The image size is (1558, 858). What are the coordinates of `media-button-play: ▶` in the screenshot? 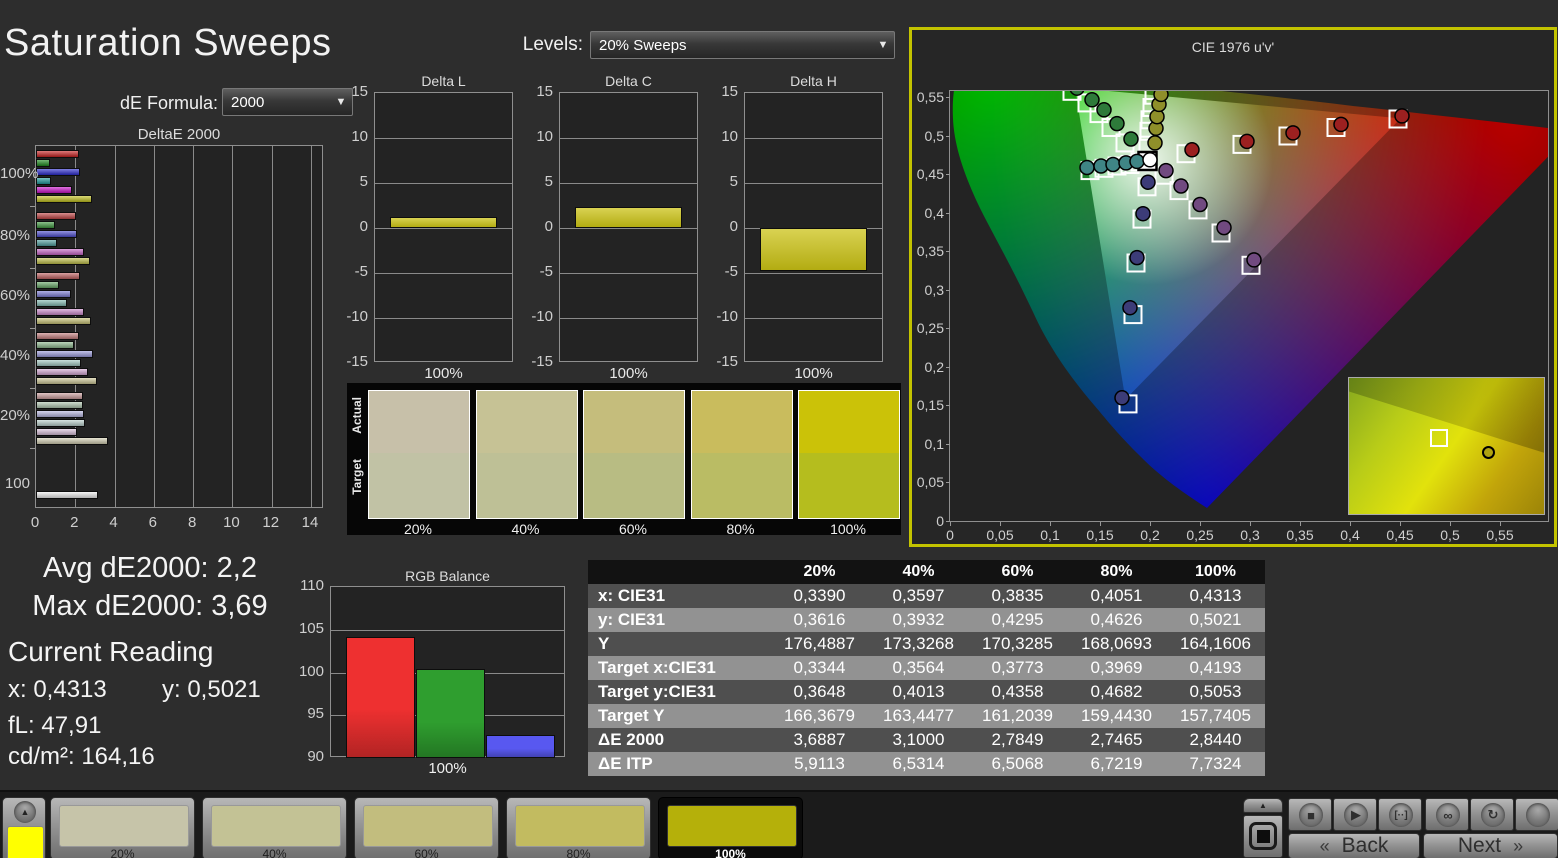 It's located at (1355, 814).